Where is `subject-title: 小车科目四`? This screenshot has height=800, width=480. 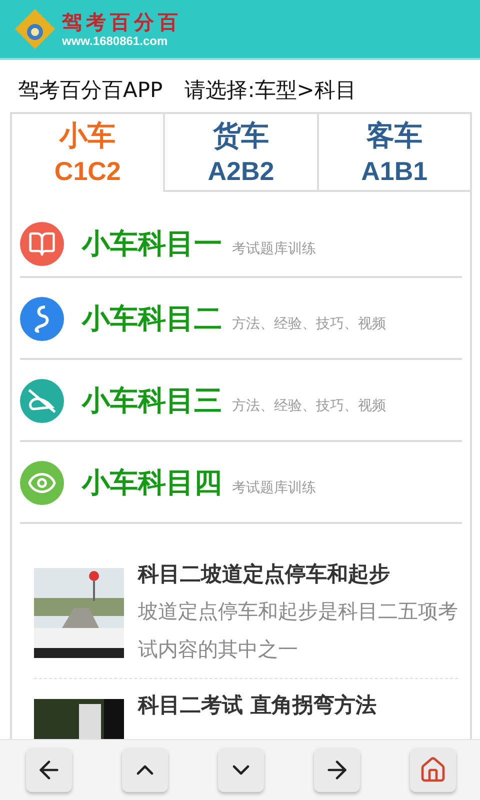 subject-title: 小车科目四 is located at coordinates (152, 483).